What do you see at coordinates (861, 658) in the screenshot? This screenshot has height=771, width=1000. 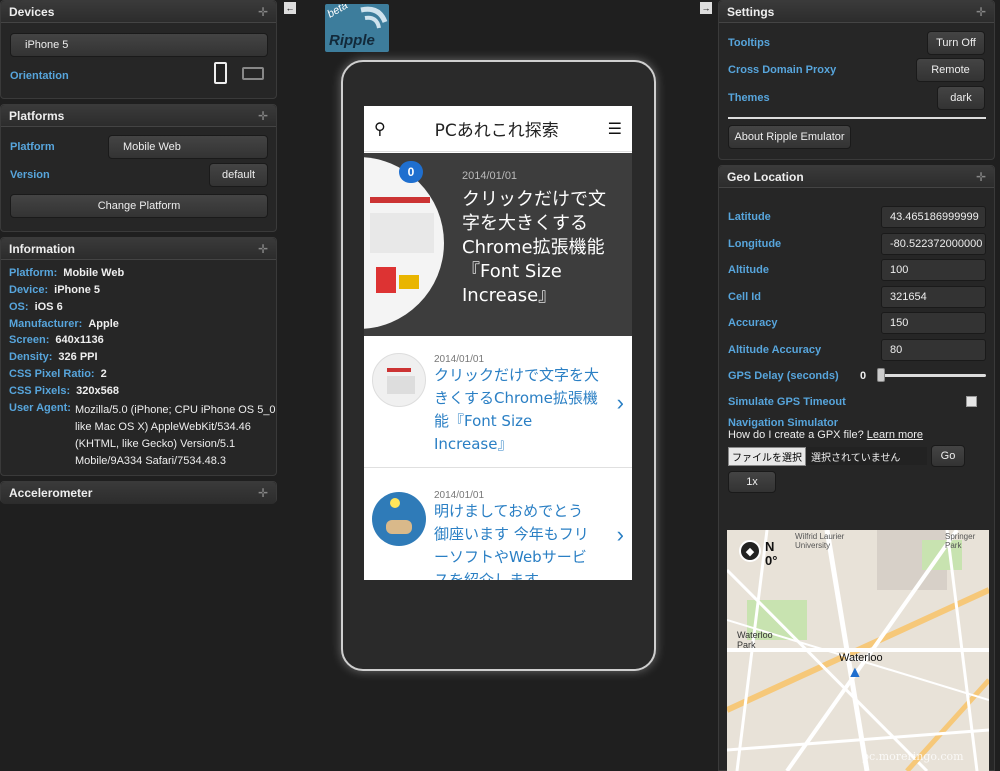 I see `map-label-waterloo: Waterloo` at bounding box center [861, 658].